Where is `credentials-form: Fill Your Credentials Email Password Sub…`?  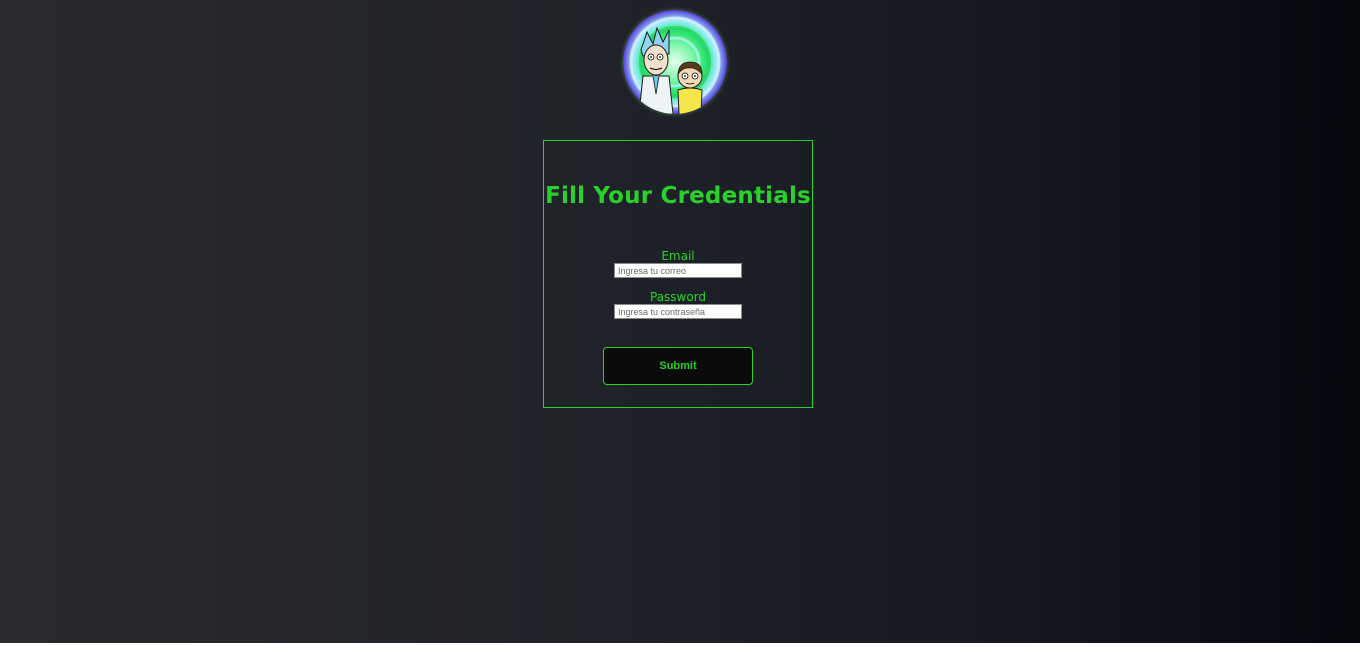 credentials-form: Fill Your Credentials Email Password Sub… is located at coordinates (678, 274).